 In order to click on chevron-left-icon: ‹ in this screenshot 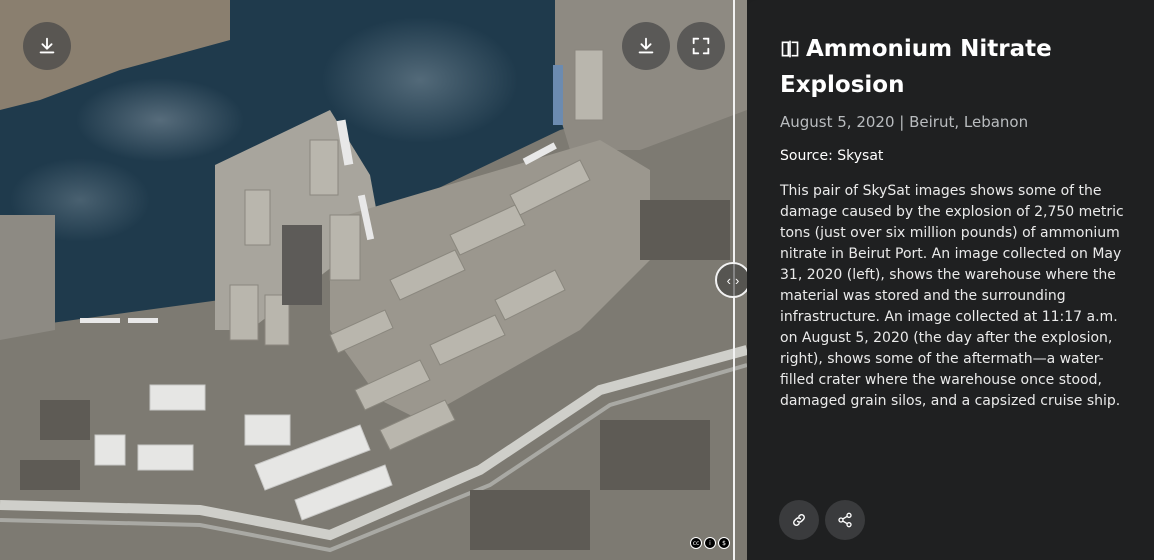, I will do `click(728, 280)`.